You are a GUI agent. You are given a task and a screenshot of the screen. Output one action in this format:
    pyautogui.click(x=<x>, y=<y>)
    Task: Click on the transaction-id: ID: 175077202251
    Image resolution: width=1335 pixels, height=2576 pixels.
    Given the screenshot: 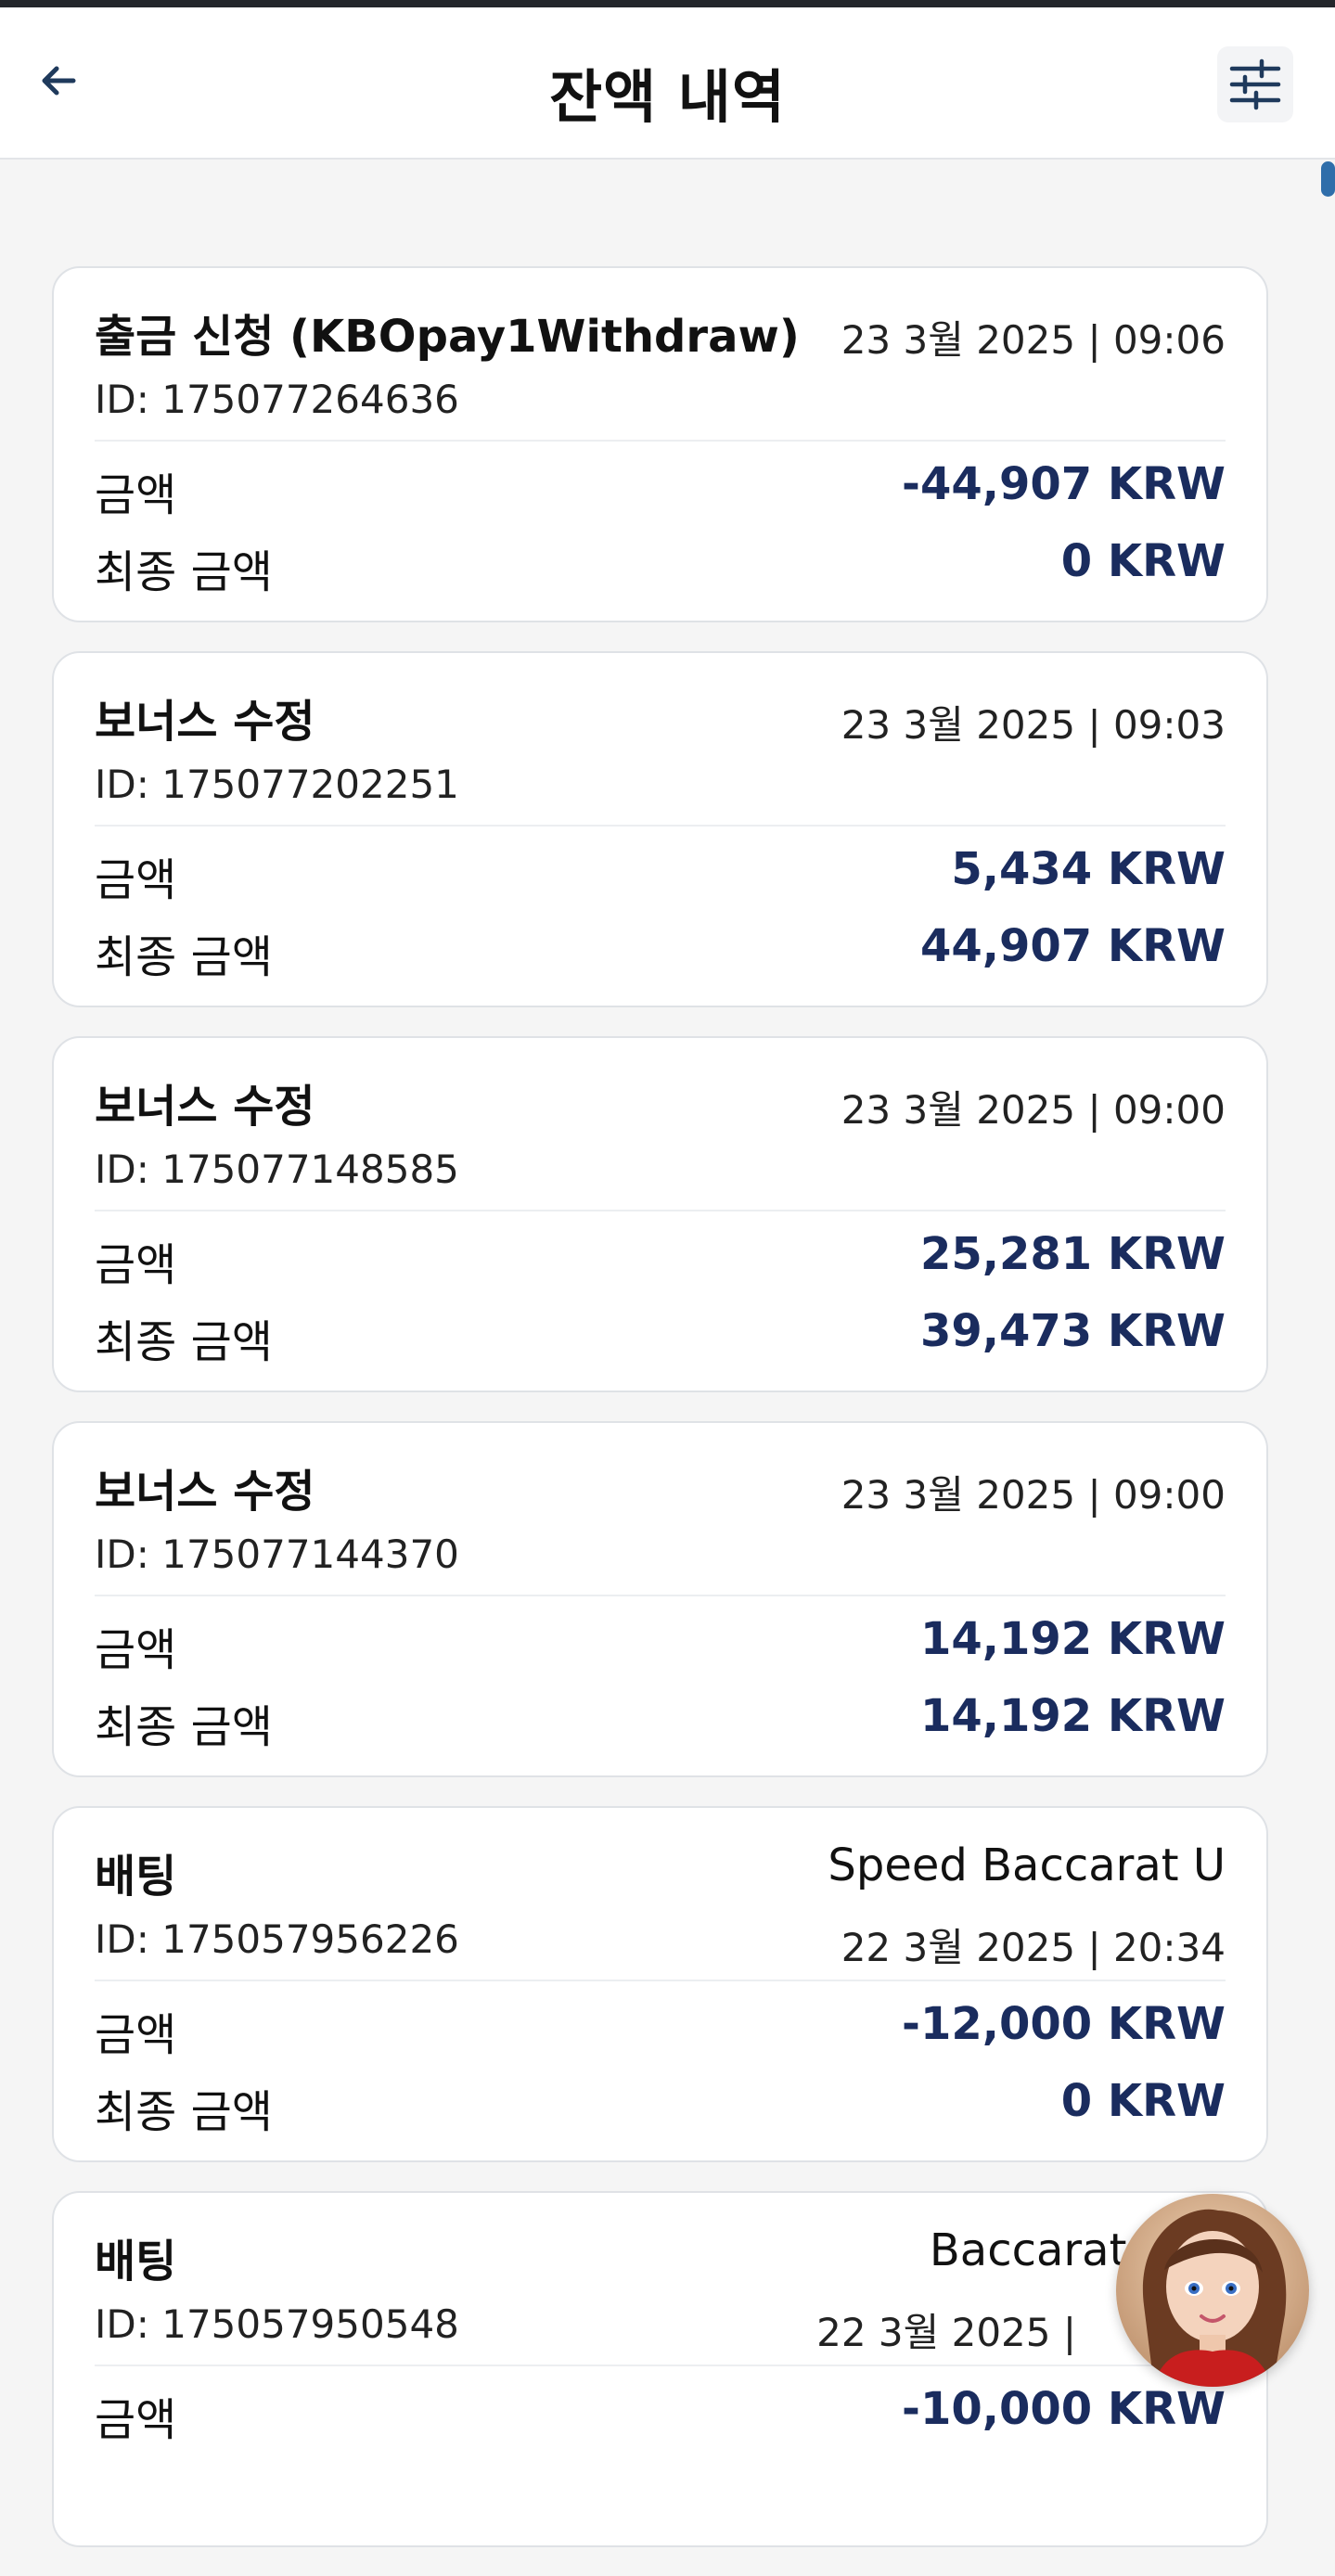 What is the action you would take?
    pyautogui.click(x=277, y=784)
    